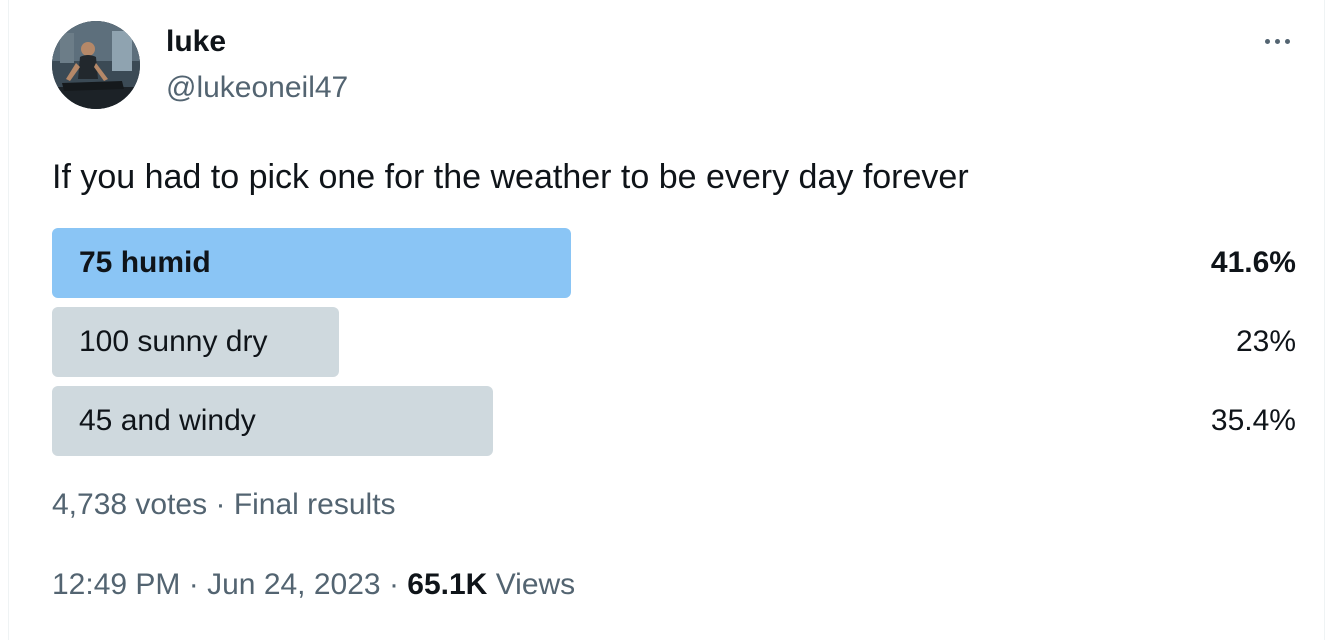  What do you see at coordinates (675, 421) in the screenshot?
I see `poll-option-3: 45 and windy 35.4%` at bounding box center [675, 421].